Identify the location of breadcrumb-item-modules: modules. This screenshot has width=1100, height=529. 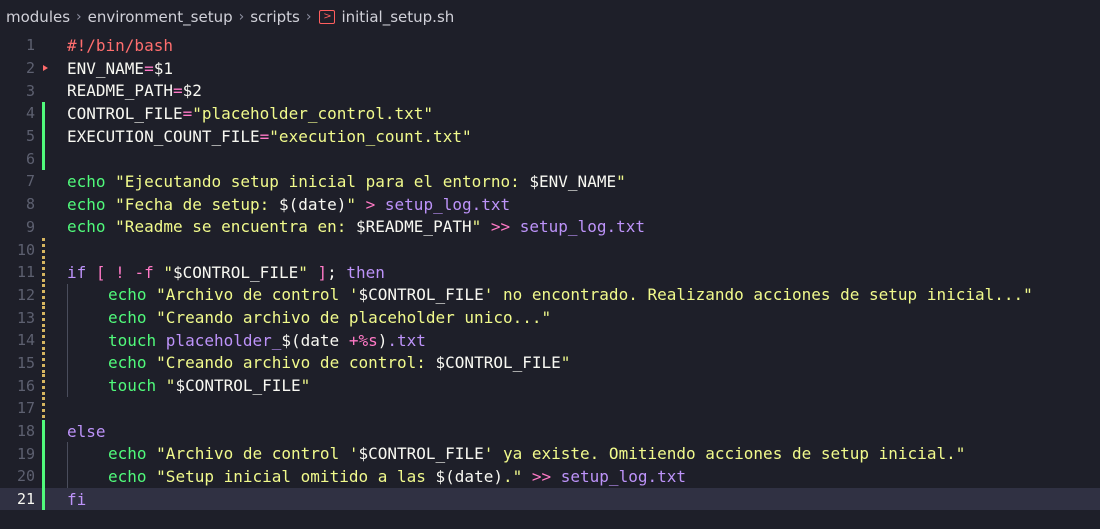
(38, 17).